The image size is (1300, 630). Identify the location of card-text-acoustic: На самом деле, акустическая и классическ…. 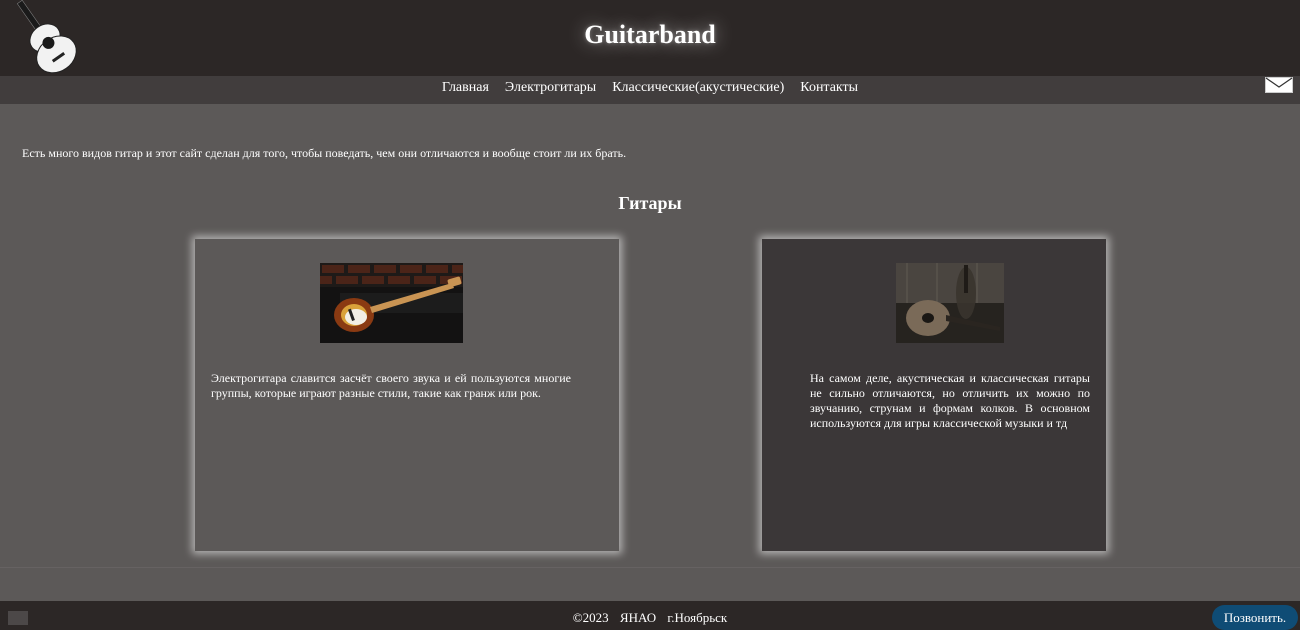
(950, 400).